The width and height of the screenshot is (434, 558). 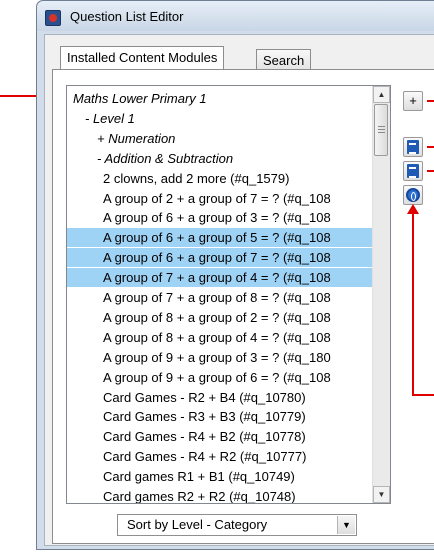 I want to click on tree-row-label: A group of 6 + a group of 5 = ? (#q_108, so click(x=217, y=238).